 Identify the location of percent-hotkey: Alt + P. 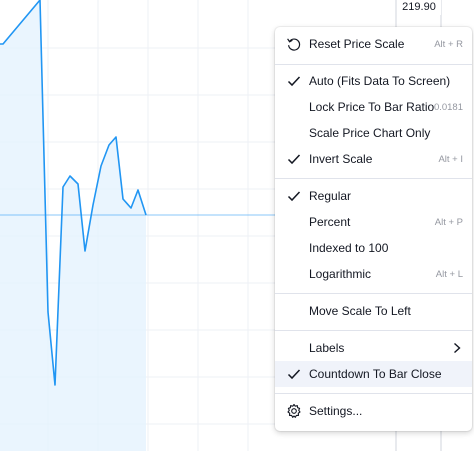
(448, 222).